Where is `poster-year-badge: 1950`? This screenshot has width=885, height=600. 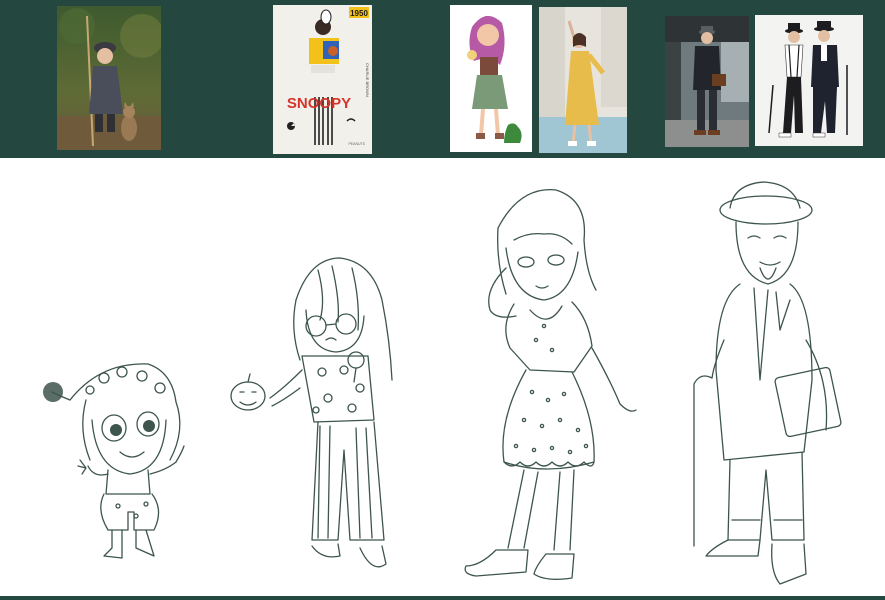 poster-year-badge: 1950 is located at coordinates (359, 13).